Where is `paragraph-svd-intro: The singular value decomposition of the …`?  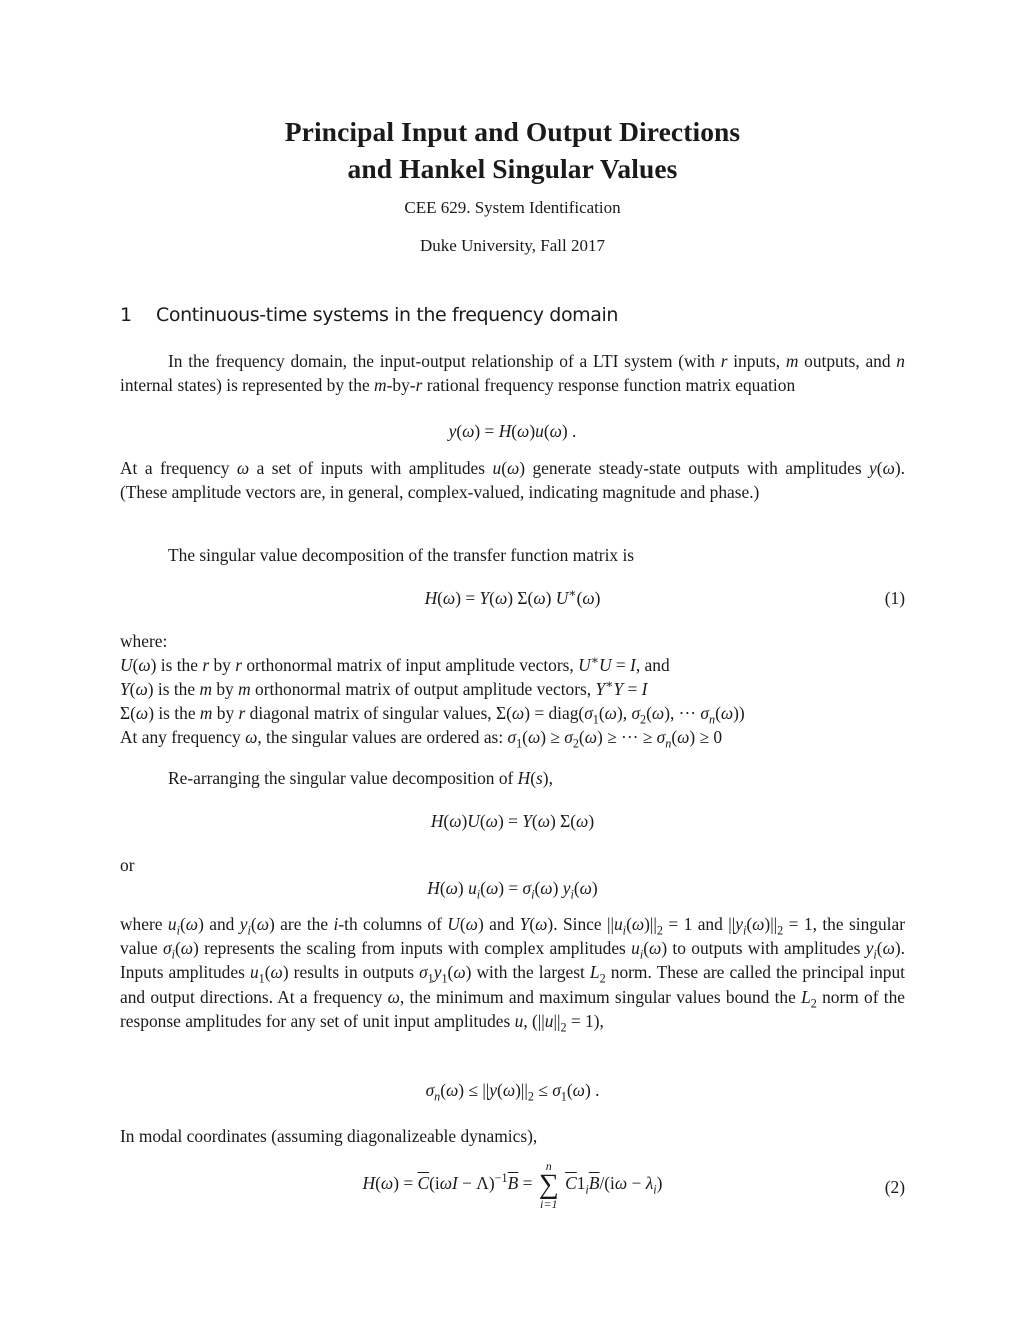 paragraph-svd-intro: The singular value decomposition of the … is located at coordinates (401, 555).